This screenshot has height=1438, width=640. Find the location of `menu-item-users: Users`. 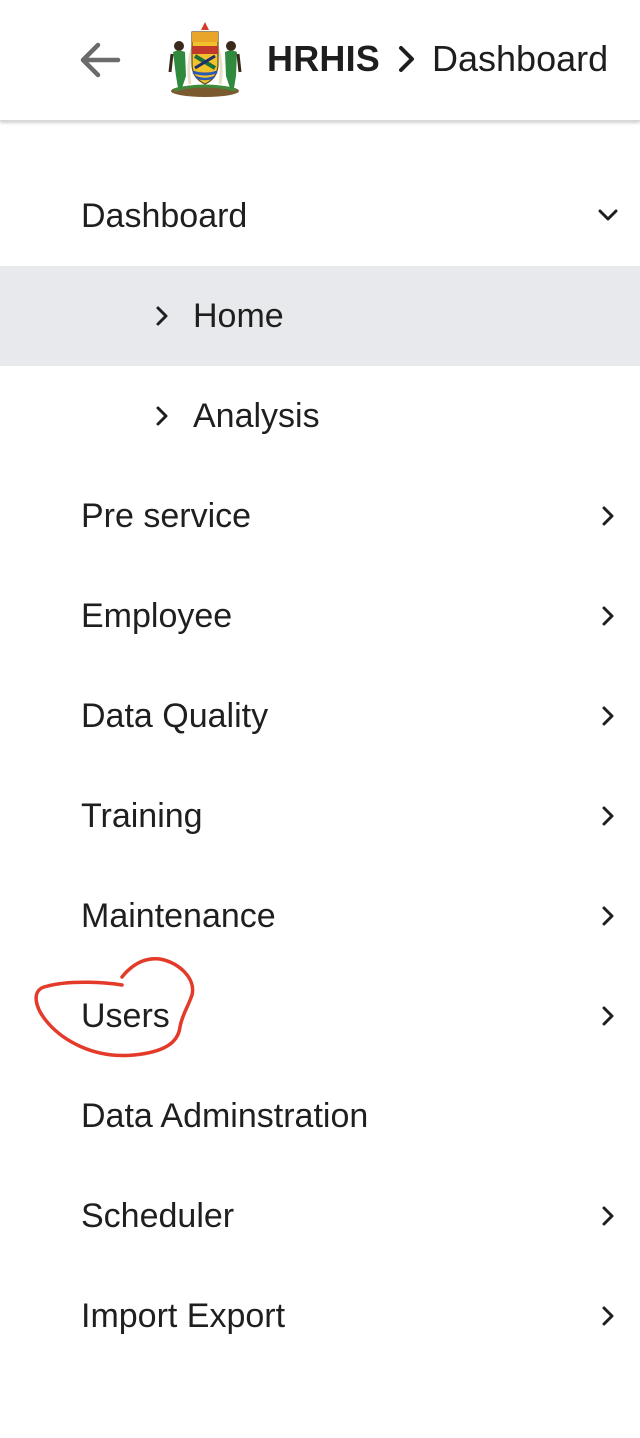

menu-item-users: Users is located at coordinates (320, 1016).